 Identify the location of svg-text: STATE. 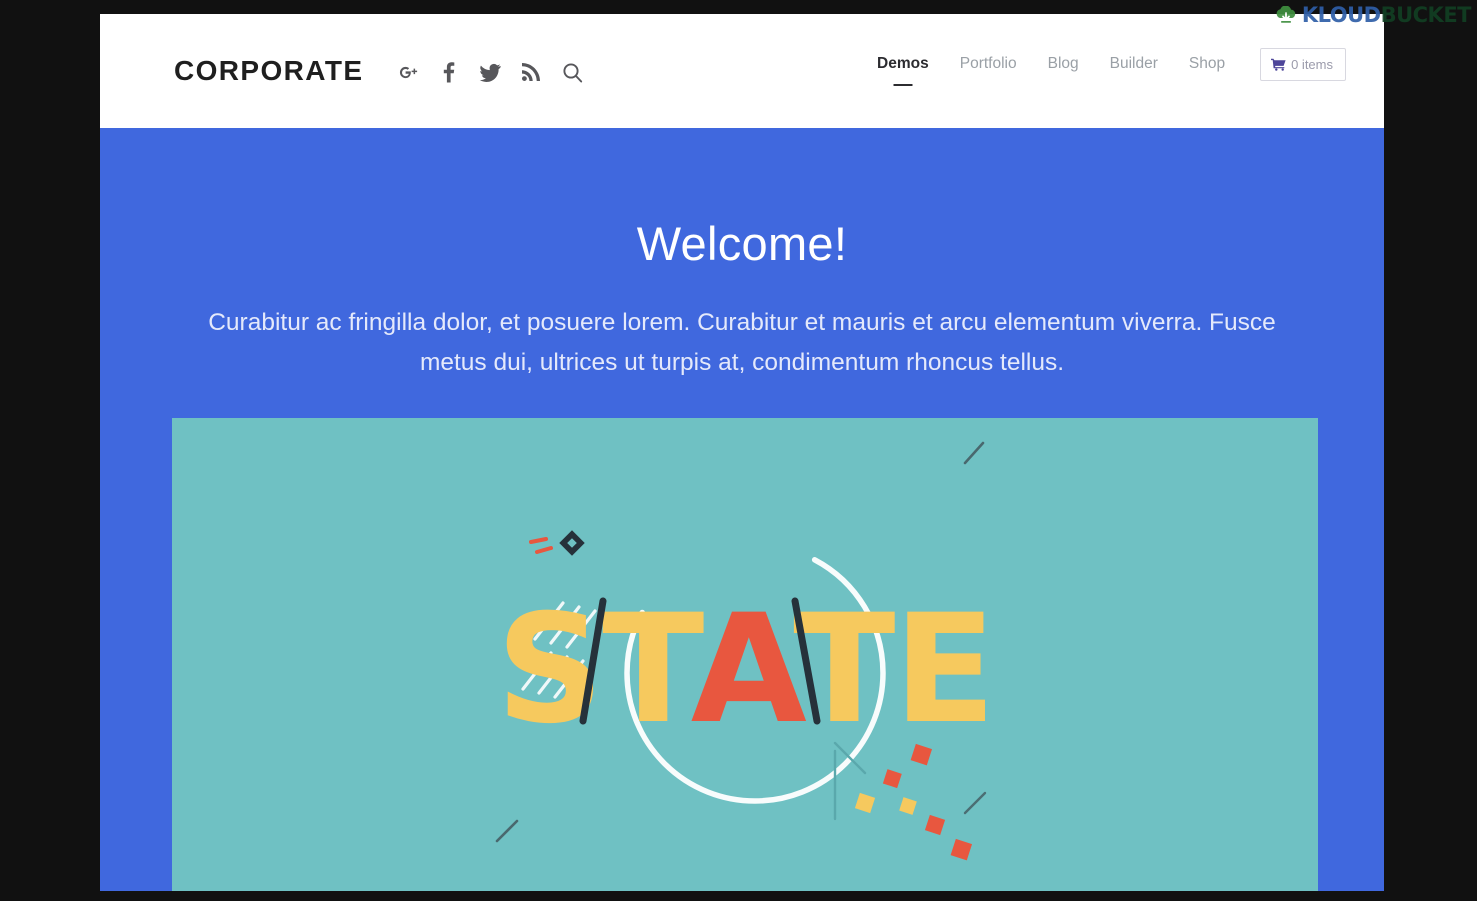
(745, 670).